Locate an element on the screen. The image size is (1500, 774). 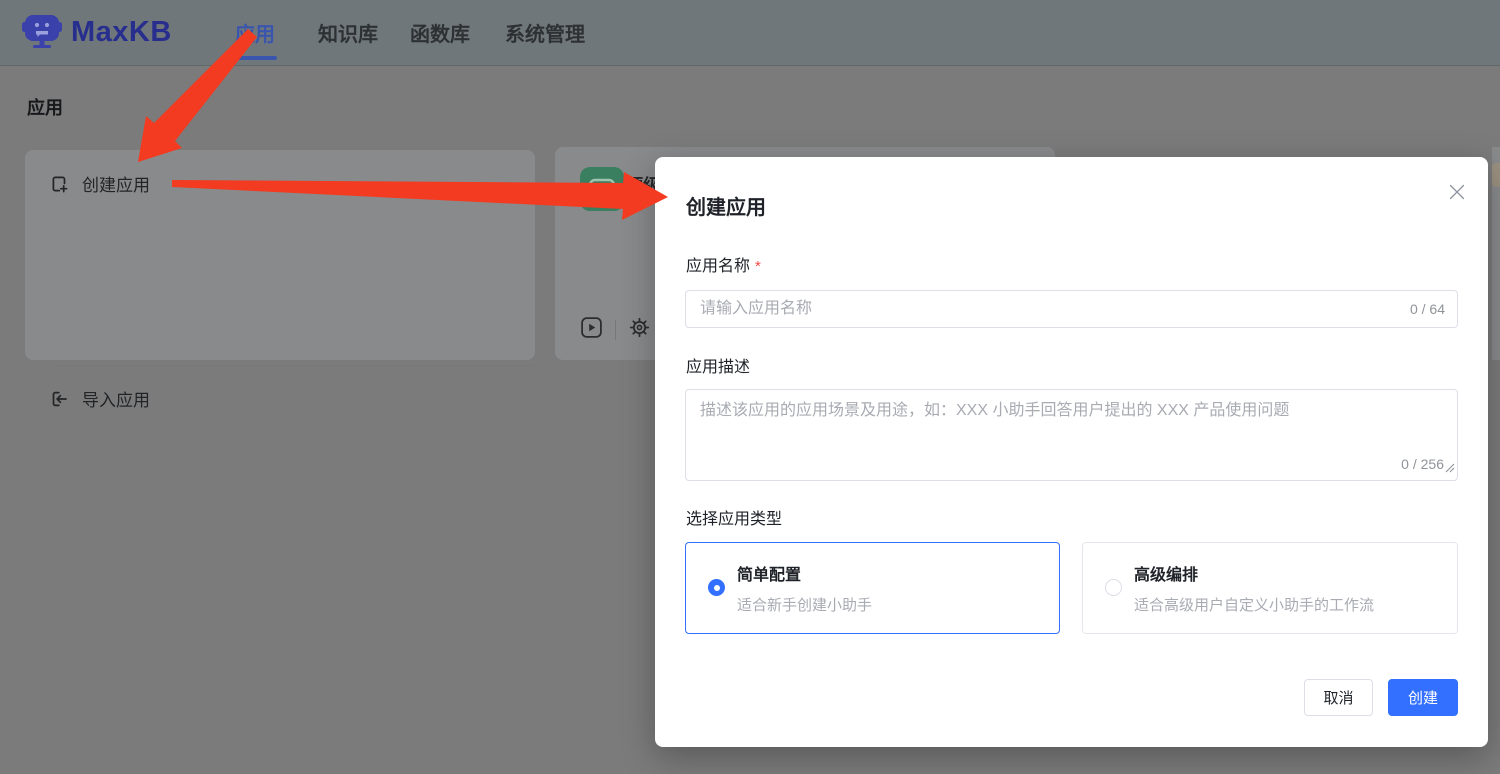
create-app-button: 创建应用 is located at coordinates (280, 183).